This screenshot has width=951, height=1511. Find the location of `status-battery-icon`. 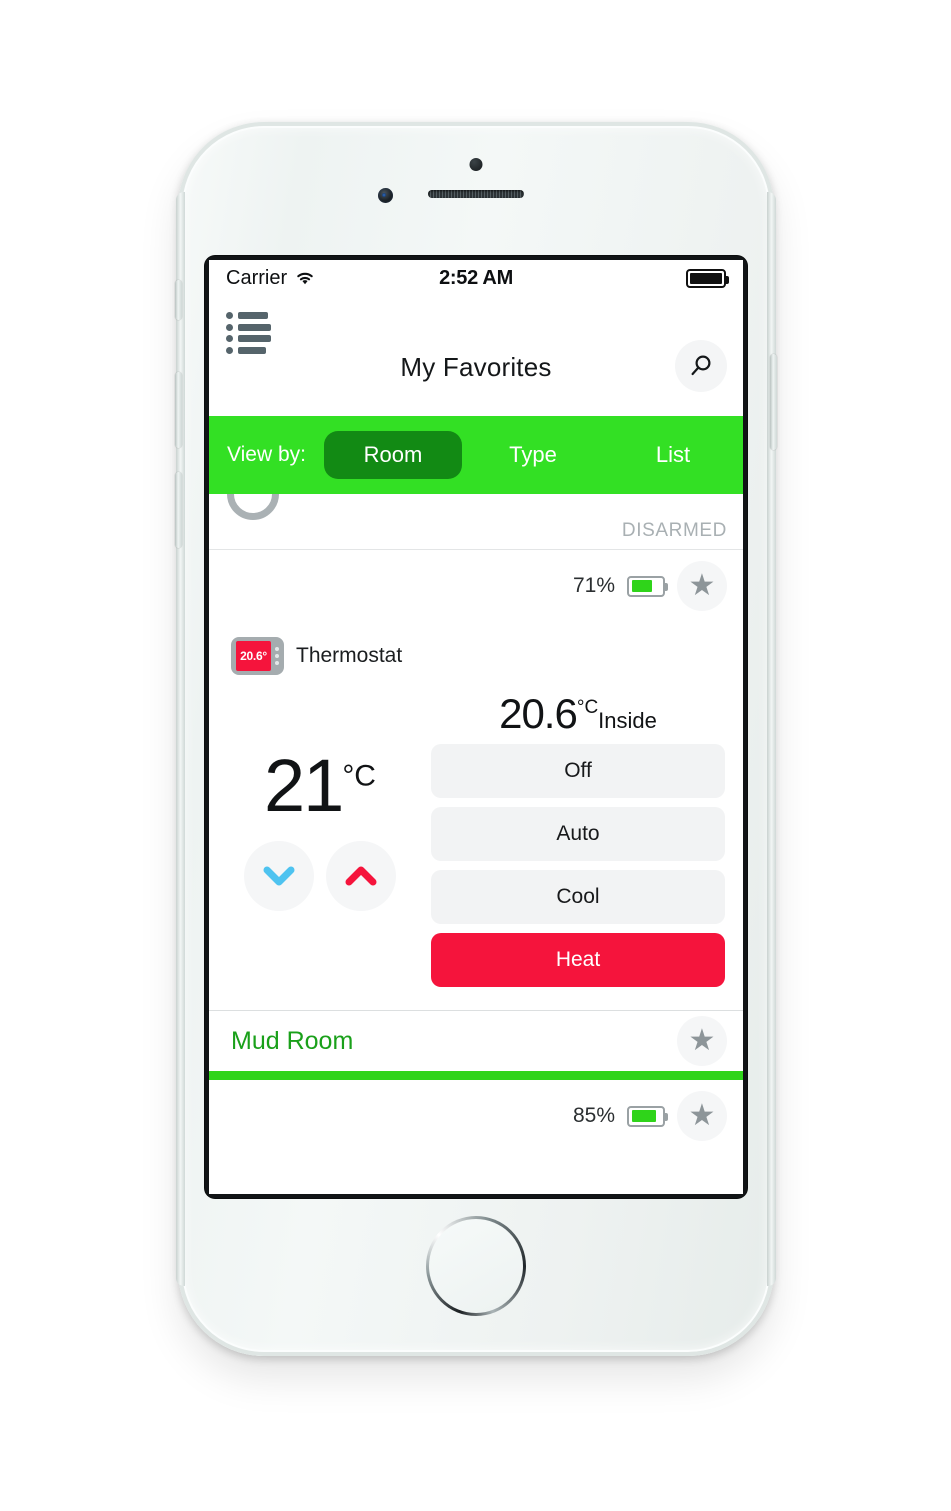

status-battery-icon is located at coordinates (708, 278).